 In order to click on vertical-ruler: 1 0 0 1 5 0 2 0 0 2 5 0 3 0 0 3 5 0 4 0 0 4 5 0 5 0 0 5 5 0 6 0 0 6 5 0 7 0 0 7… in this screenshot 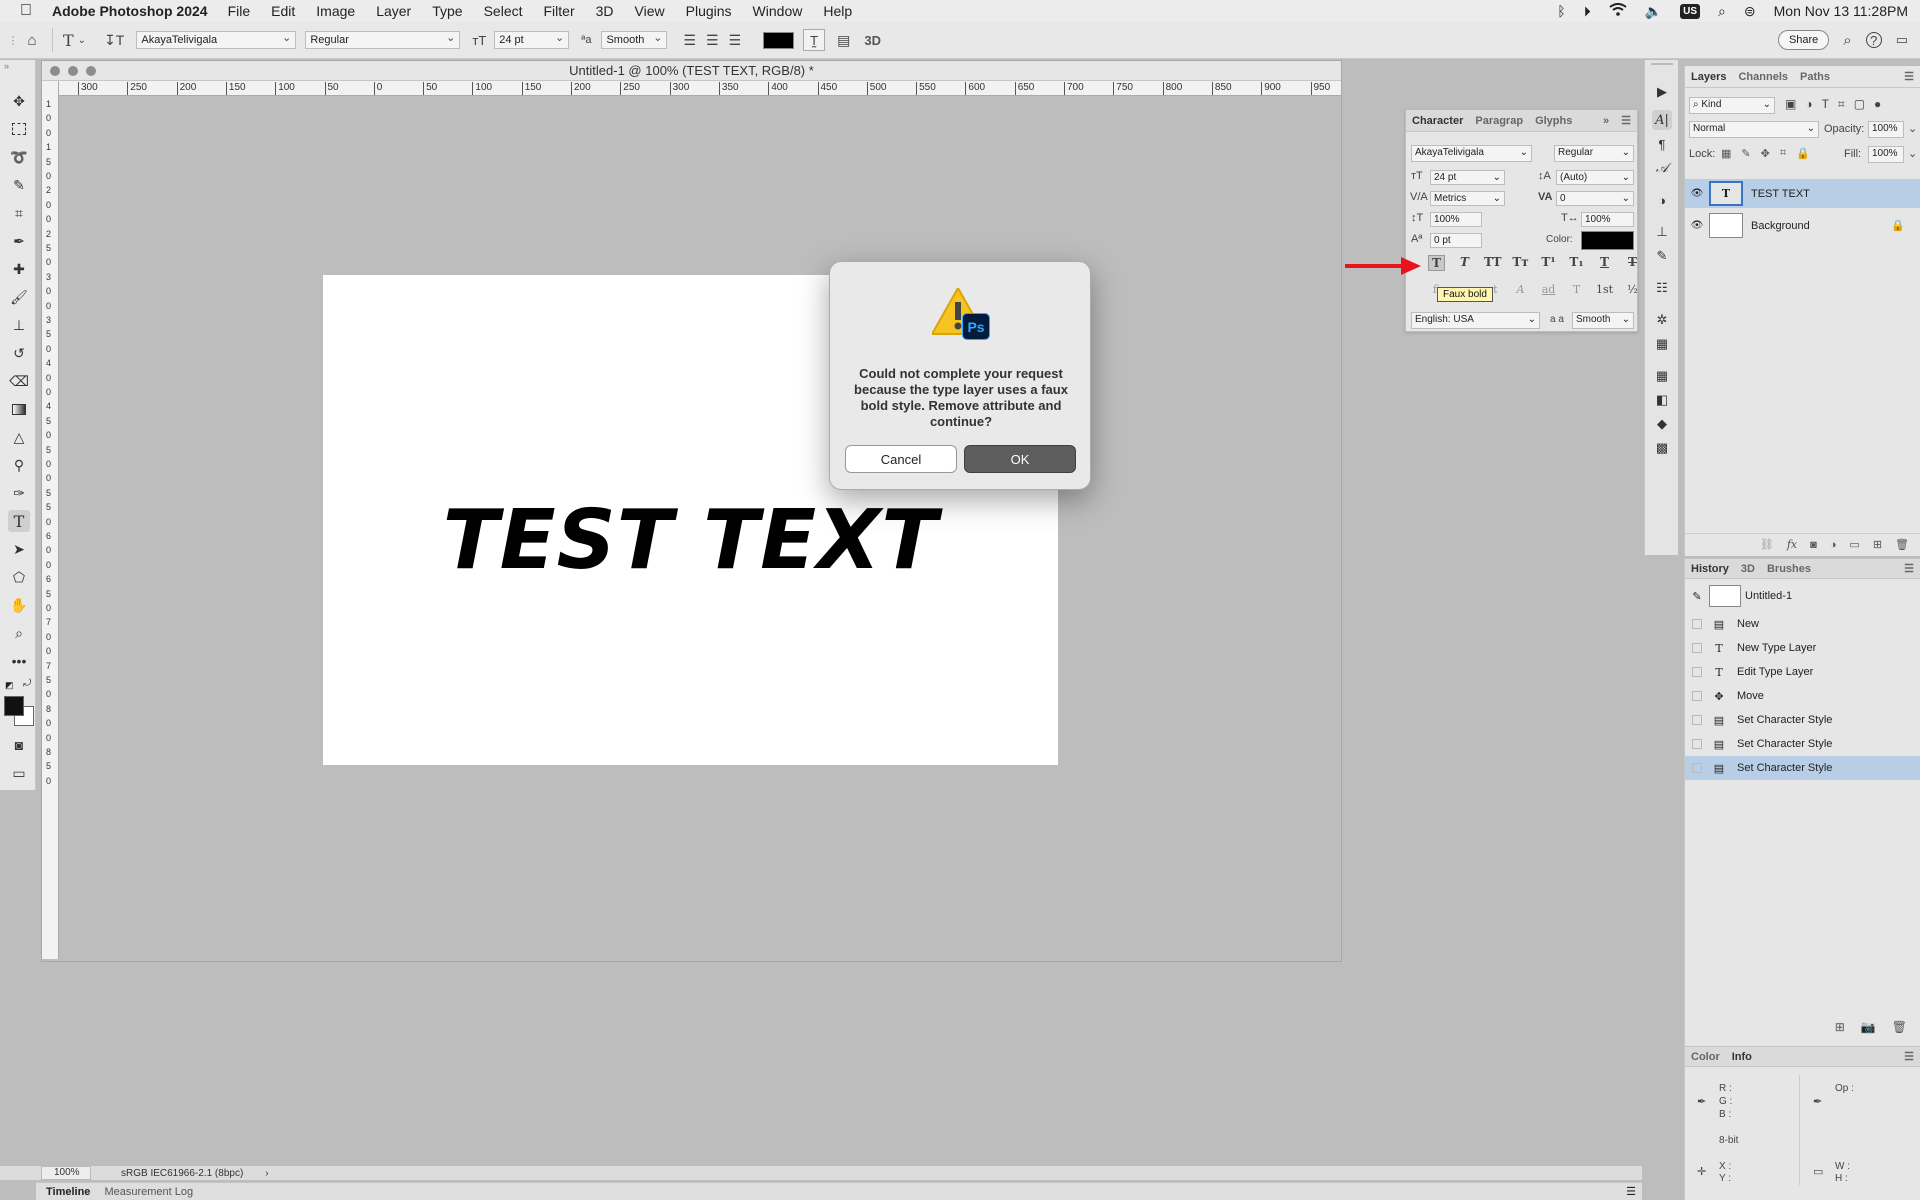, I will do `click(50, 520)`.